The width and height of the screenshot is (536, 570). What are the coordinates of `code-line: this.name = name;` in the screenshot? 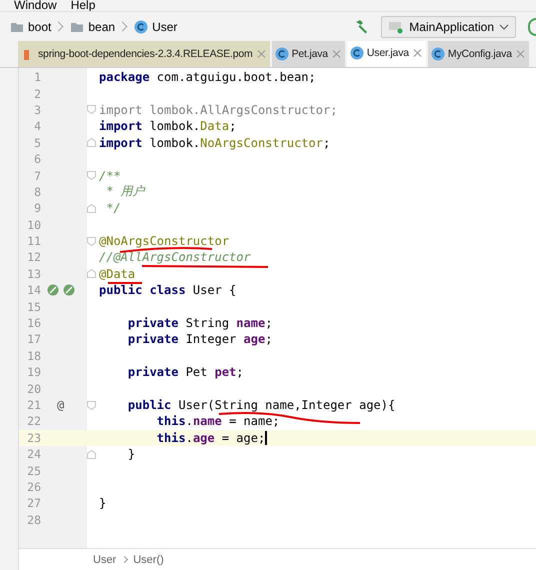 It's located at (218, 421).